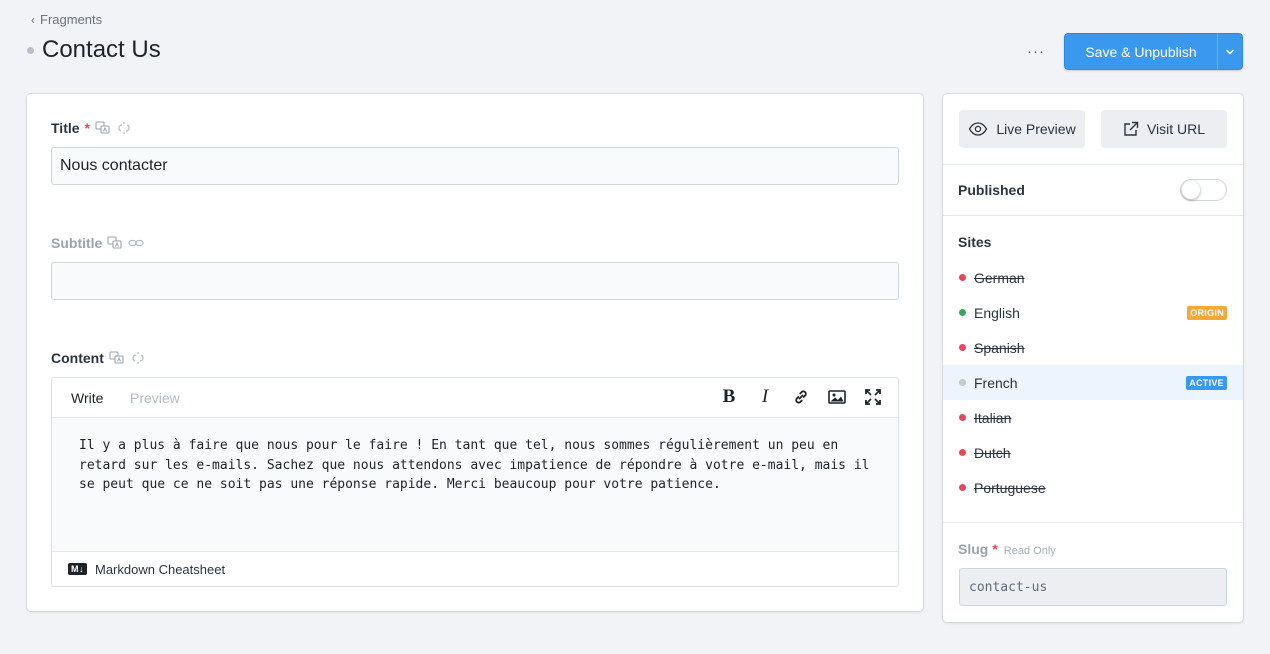  What do you see at coordinates (71, 19) in the screenshot?
I see `breadcrumb-link: Fragments` at bounding box center [71, 19].